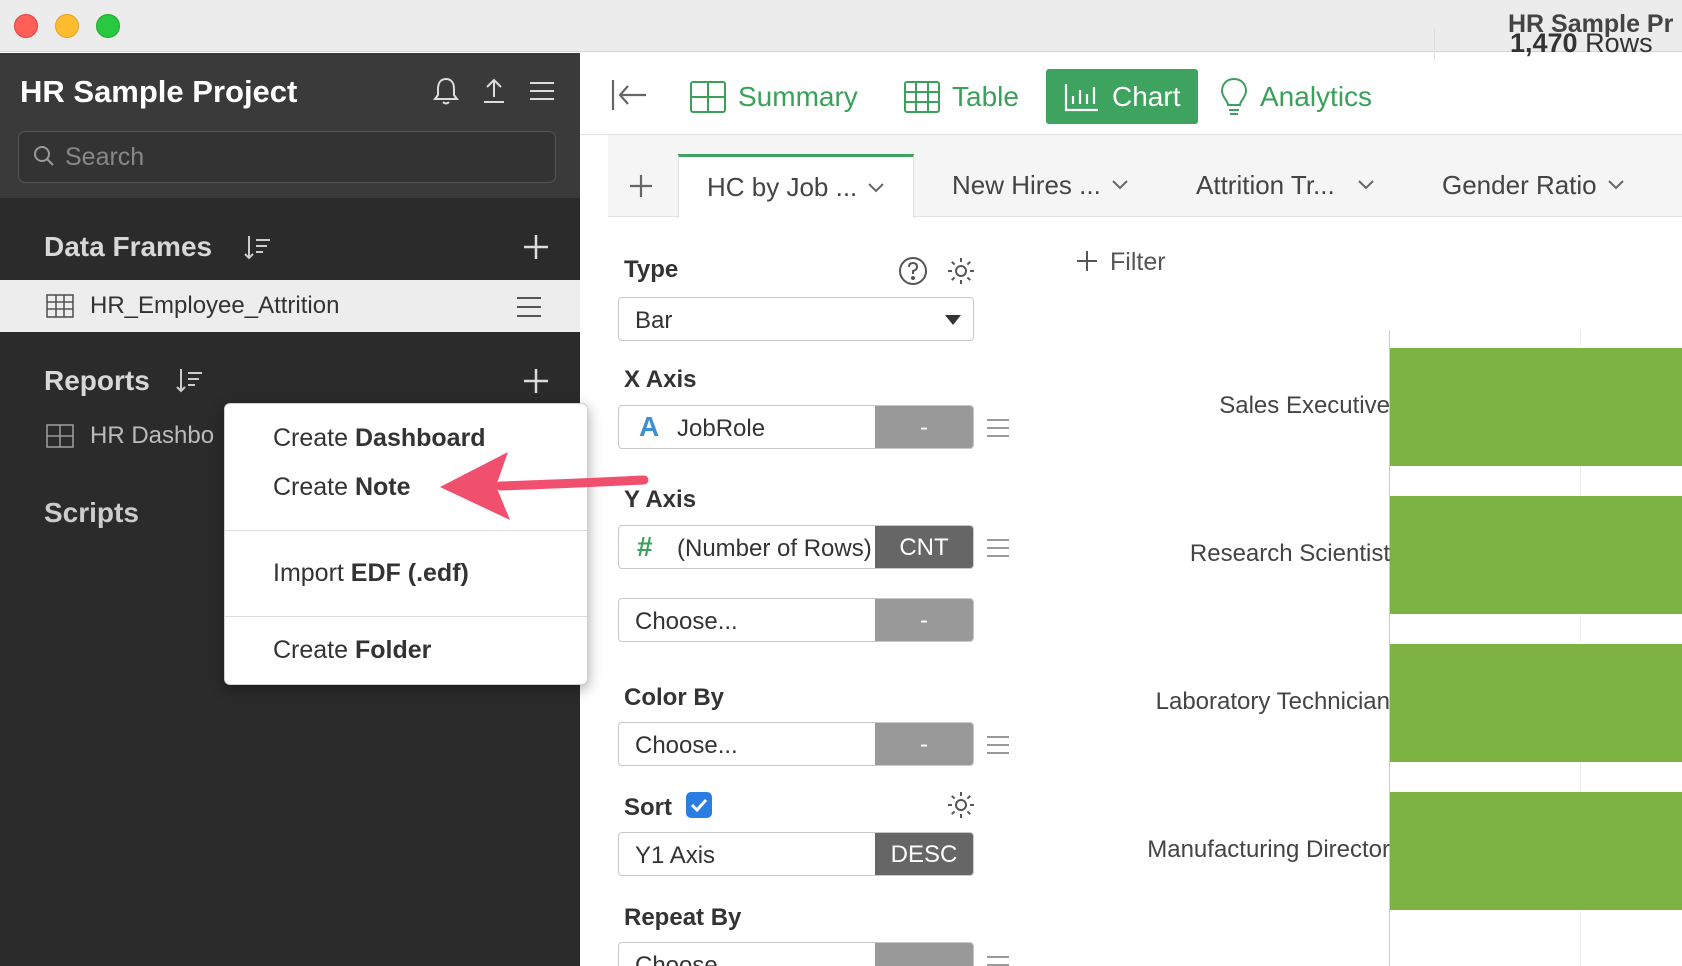  Describe the element at coordinates (841, 26) in the screenshot. I see `title-bar: HR Sample Pr` at that location.